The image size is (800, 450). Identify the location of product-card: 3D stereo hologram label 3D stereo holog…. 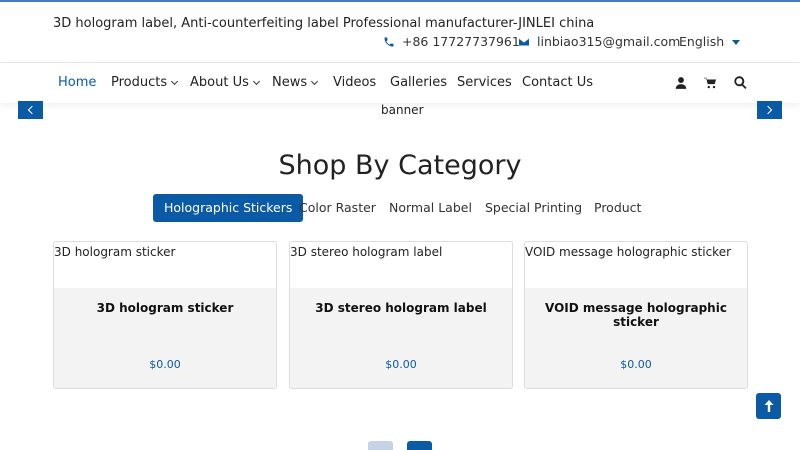
(401, 315).